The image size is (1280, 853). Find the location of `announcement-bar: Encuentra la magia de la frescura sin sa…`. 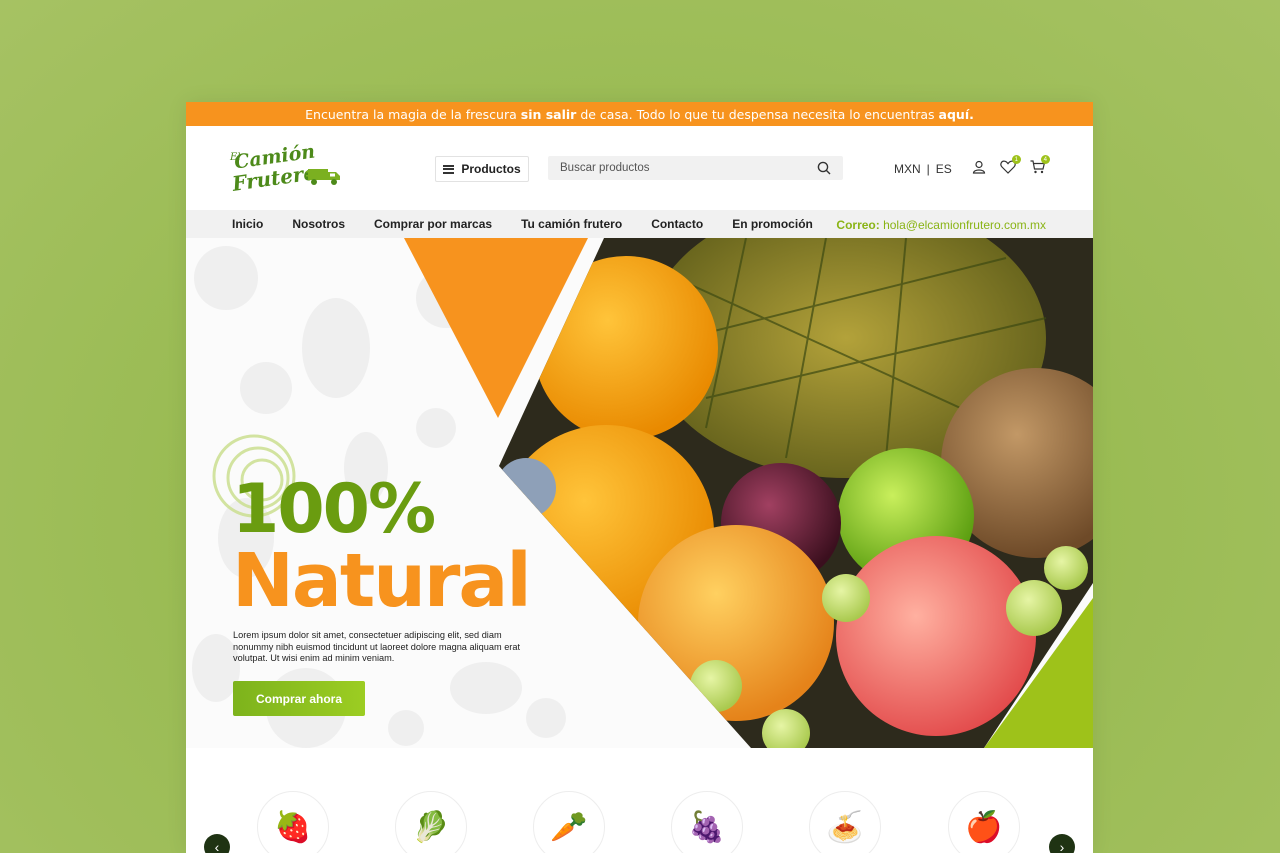

announcement-bar: Encuentra la magia de la frescura sin sa… is located at coordinates (639, 114).